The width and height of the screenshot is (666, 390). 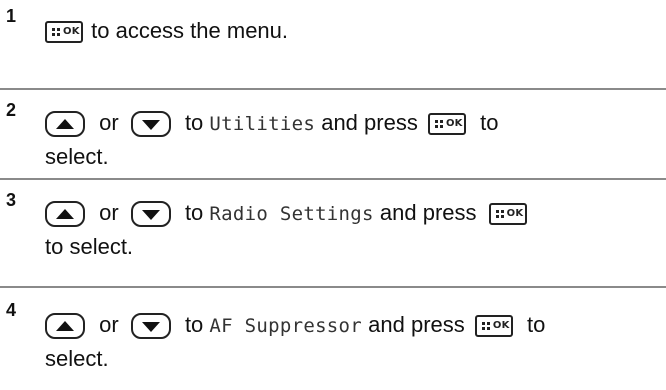 I want to click on step-text: to access the menu., so click(x=190, y=30).